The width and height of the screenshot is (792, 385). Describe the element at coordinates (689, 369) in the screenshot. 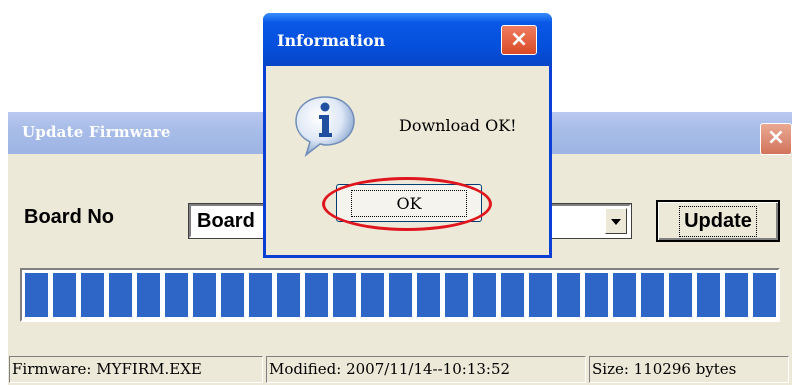

I see `status-size: Size: 110296 bytes` at that location.